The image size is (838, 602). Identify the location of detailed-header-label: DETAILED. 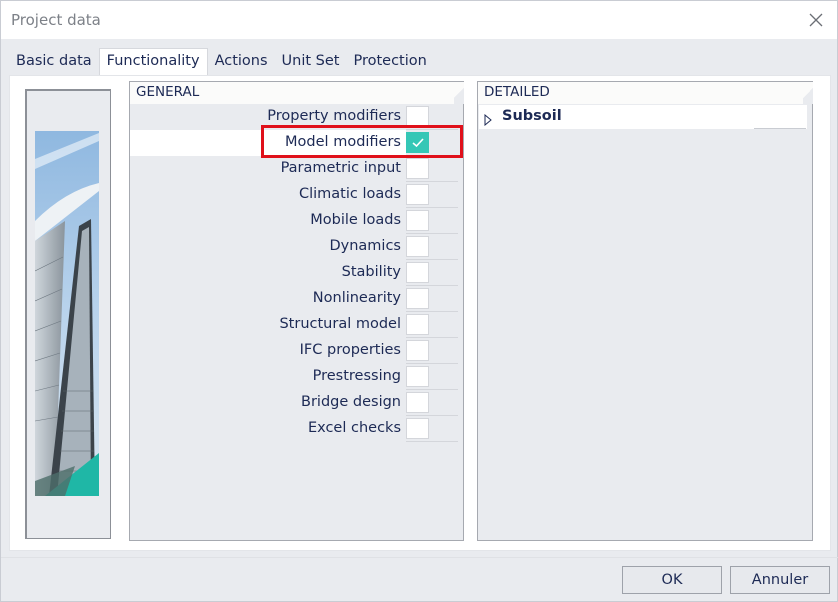
(517, 92).